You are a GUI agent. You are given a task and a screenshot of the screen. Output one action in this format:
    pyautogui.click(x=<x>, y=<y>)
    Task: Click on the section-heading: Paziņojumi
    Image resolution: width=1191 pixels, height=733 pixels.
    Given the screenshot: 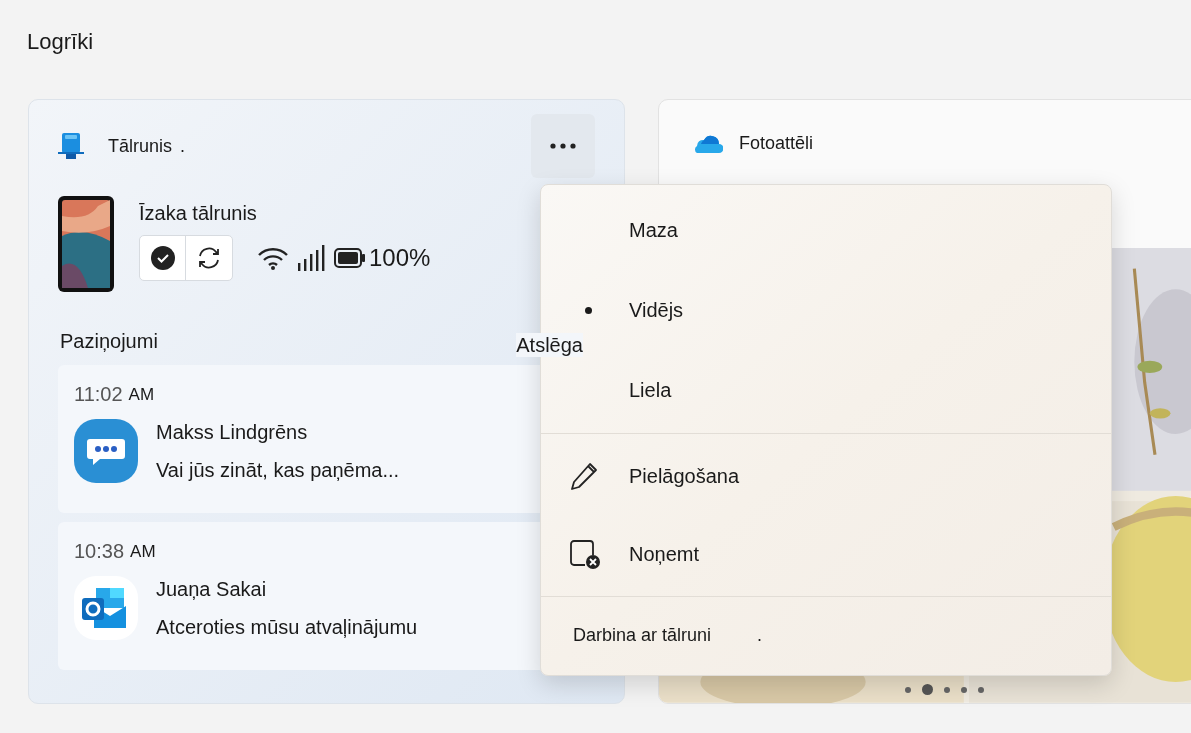 What is the action you would take?
    pyautogui.click(x=109, y=341)
    